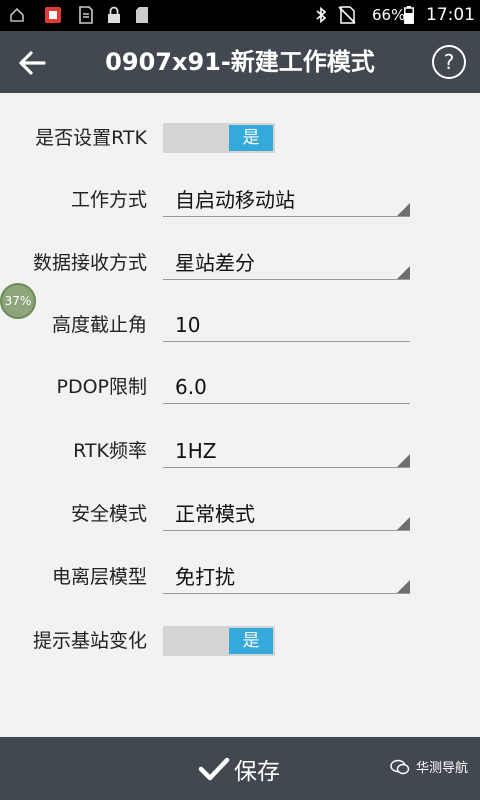 The height and width of the screenshot is (800, 480). Describe the element at coordinates (286, 263) in the screenshot. I see `data-receive-select: 星站差分` at that location.